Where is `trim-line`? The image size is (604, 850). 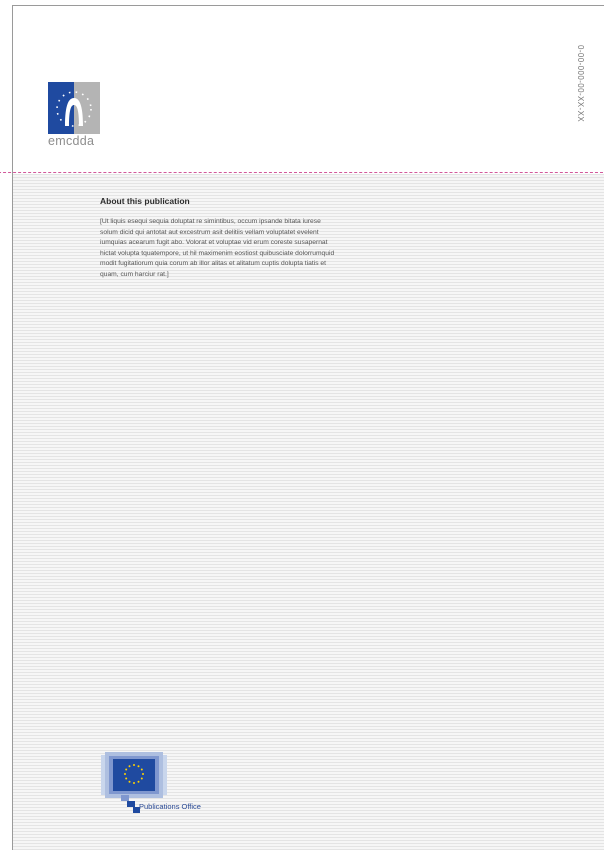
trim-line is located at coordinates (302, 172).